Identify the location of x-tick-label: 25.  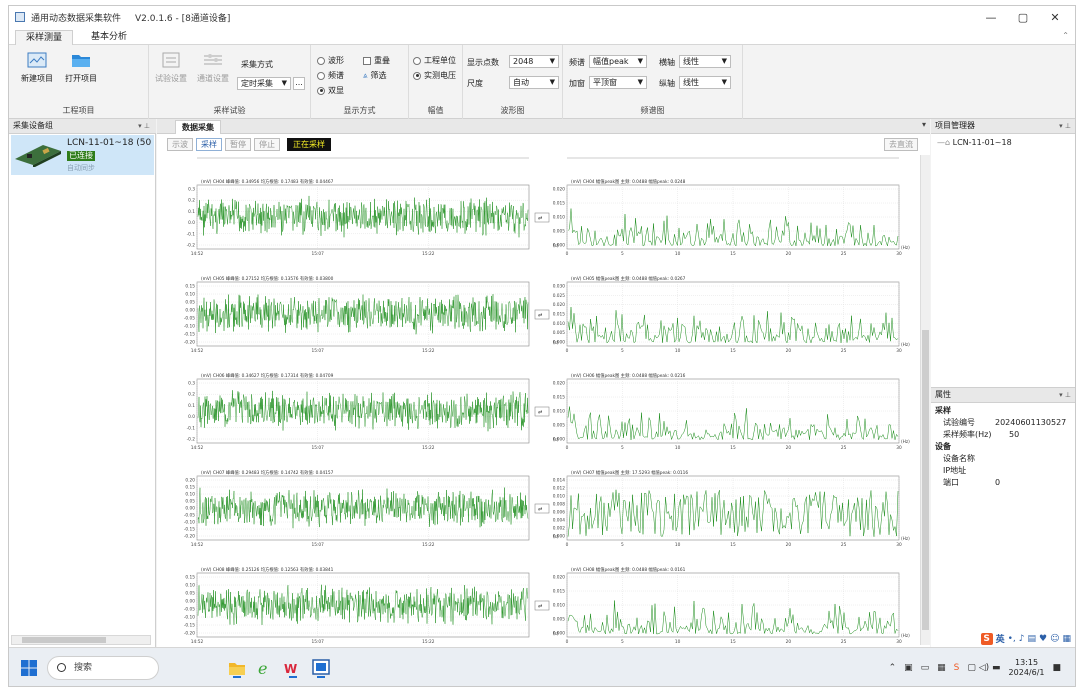
(844, 642).